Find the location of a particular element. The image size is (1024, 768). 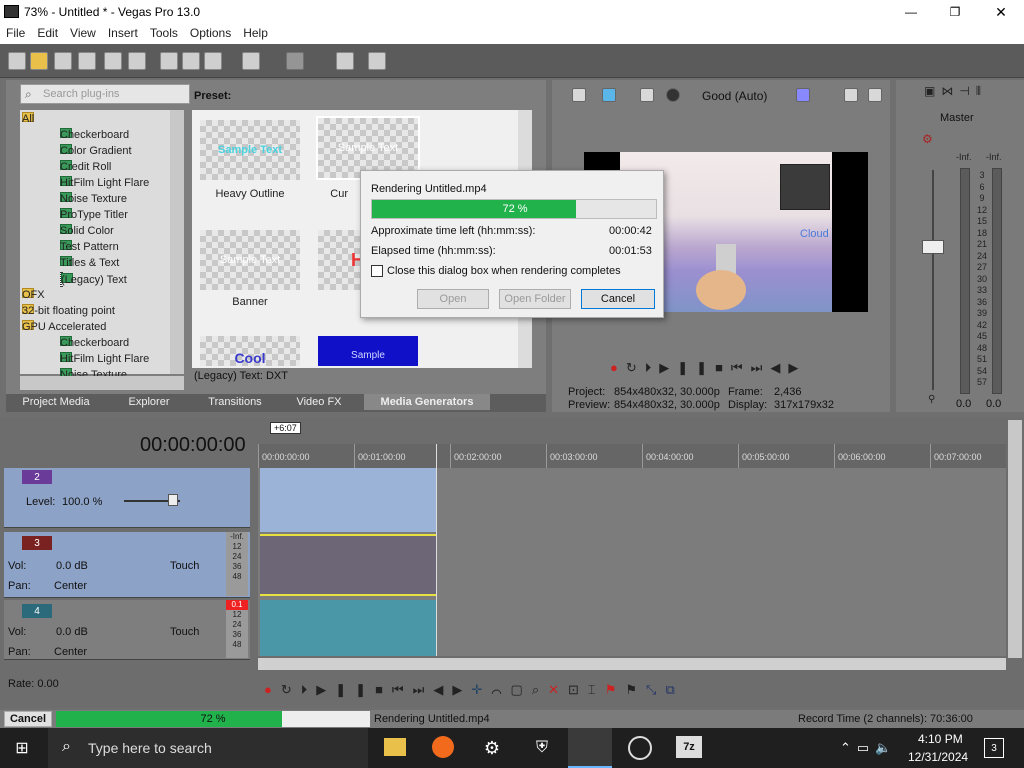

envelope-tool-icon: ⌒ is located at coordinates (500, 689).